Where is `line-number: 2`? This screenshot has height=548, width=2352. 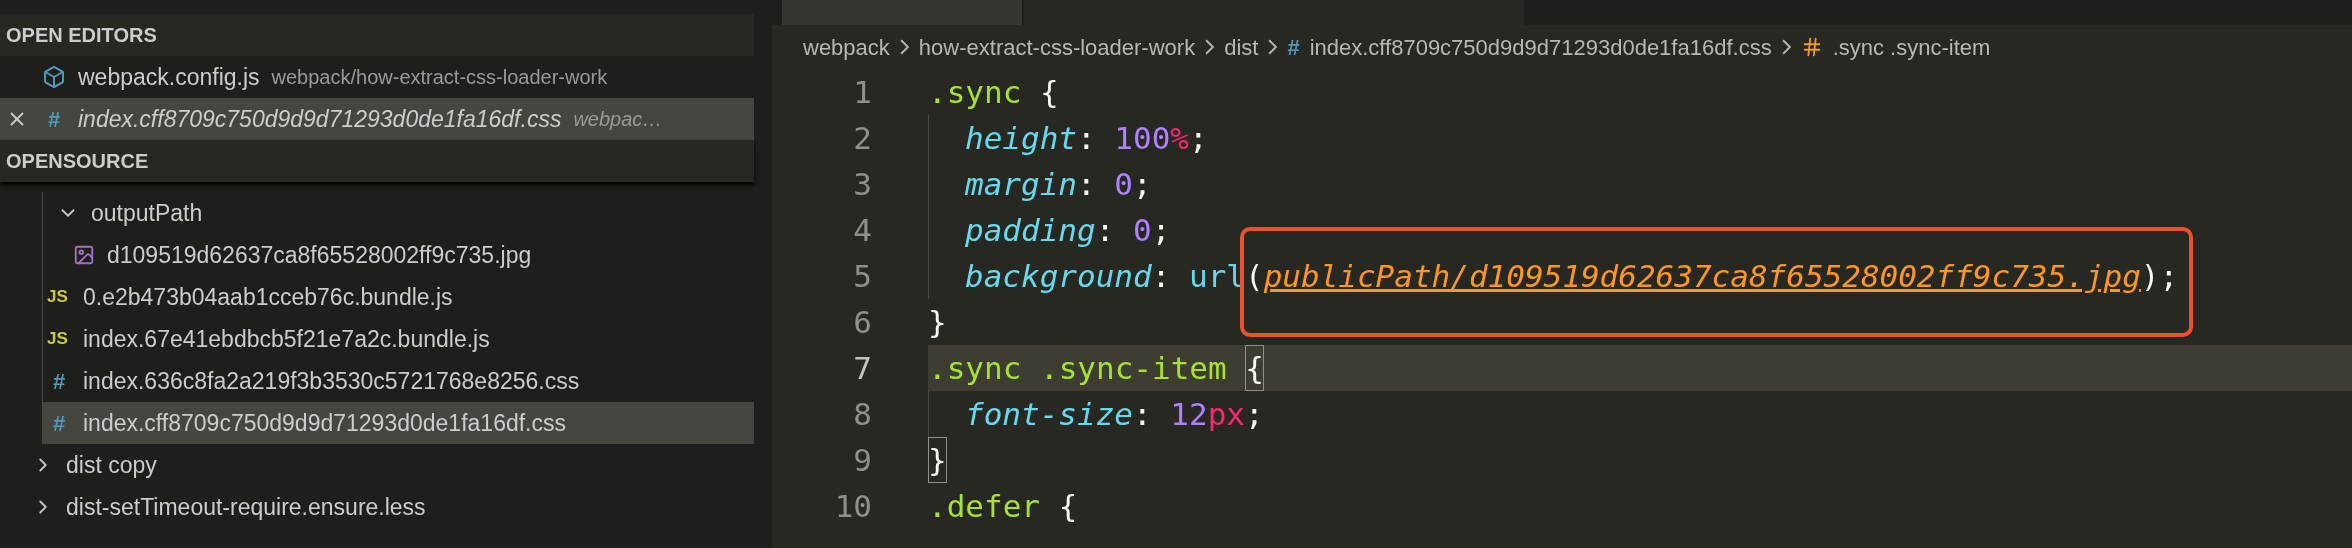 line-number: 2 is located at coordinates (862, 138).